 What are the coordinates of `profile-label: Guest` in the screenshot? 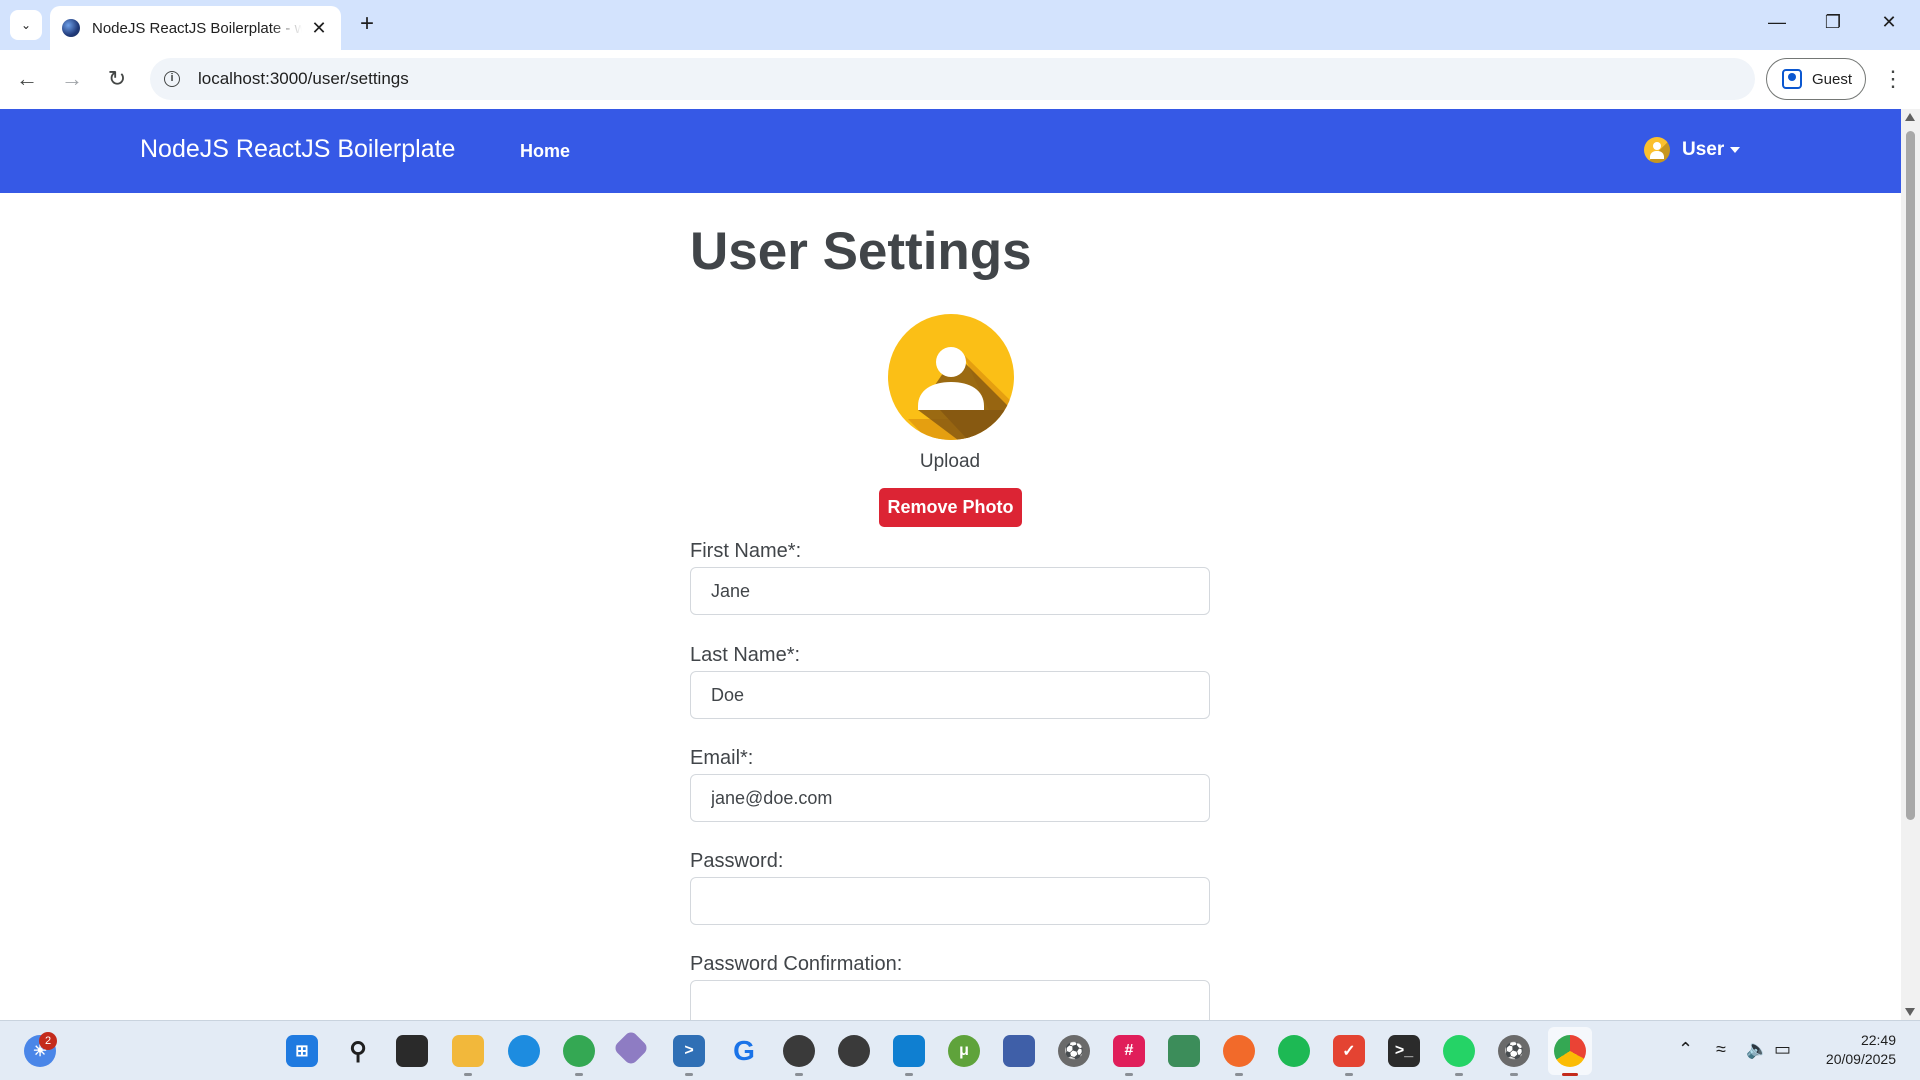 It's located at (1832, 79).